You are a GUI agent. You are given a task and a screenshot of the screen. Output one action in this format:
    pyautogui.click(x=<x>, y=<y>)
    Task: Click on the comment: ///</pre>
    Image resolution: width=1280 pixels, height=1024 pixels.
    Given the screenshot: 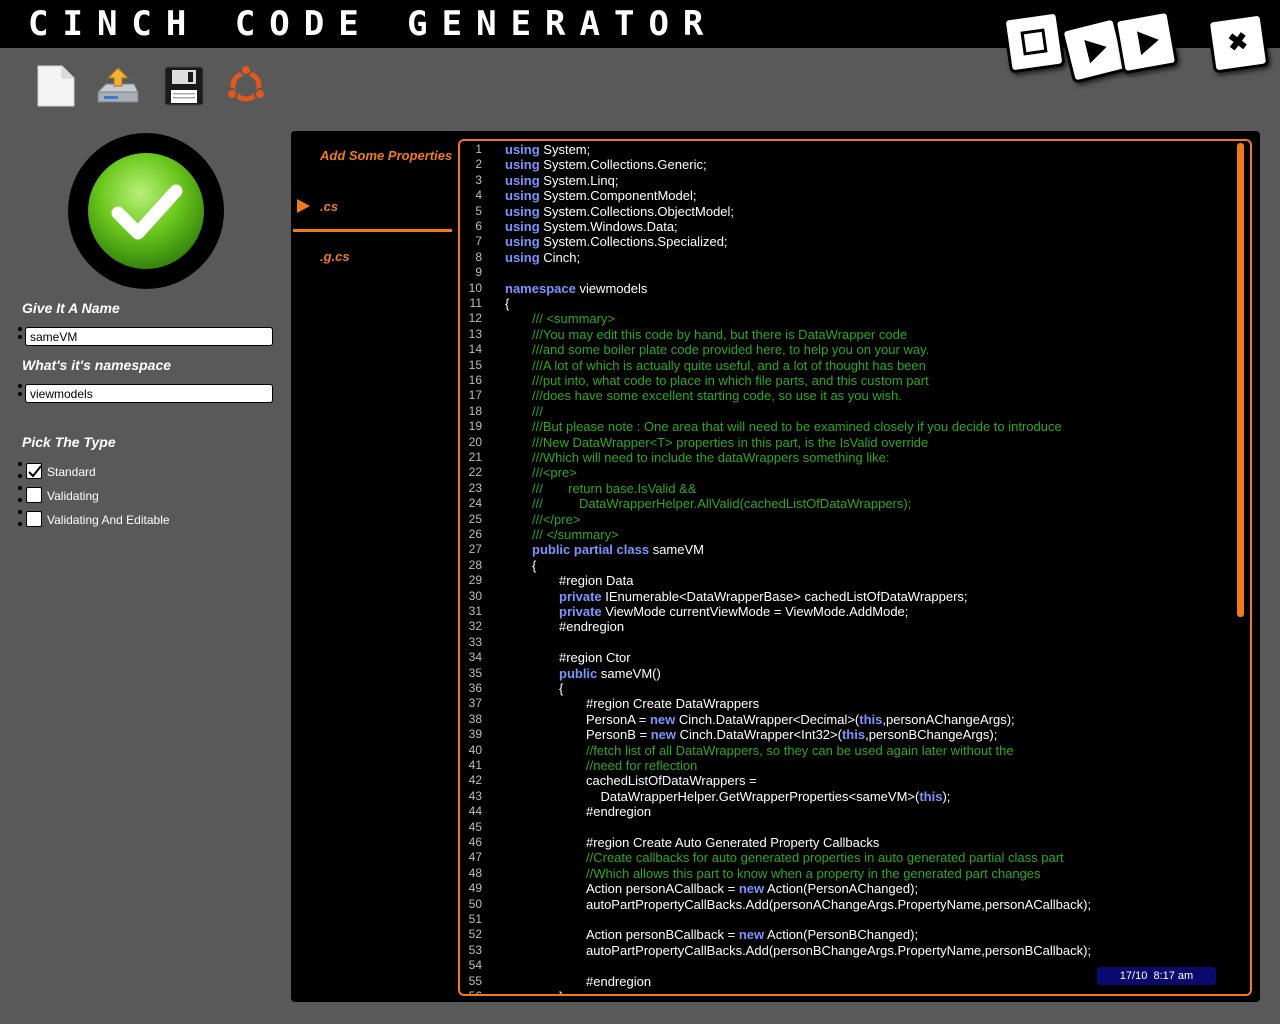 What is the action you would take?
    pyautogui.click(x=556, y=519)
    